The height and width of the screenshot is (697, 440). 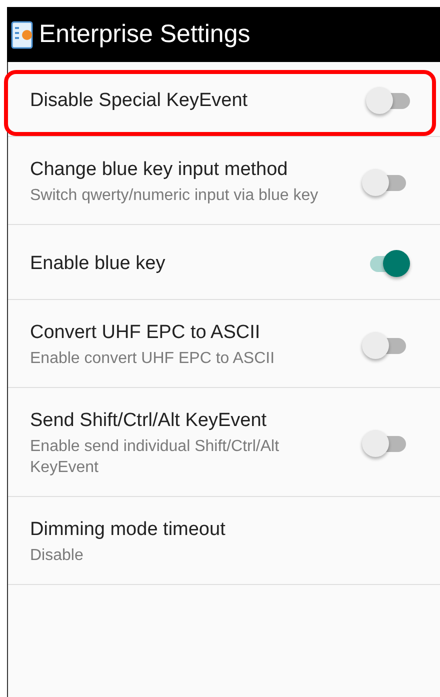 I want to click on setting-title: Send Shift/Ctrl/Alt KeyEvent, so click(x=149, y=421).